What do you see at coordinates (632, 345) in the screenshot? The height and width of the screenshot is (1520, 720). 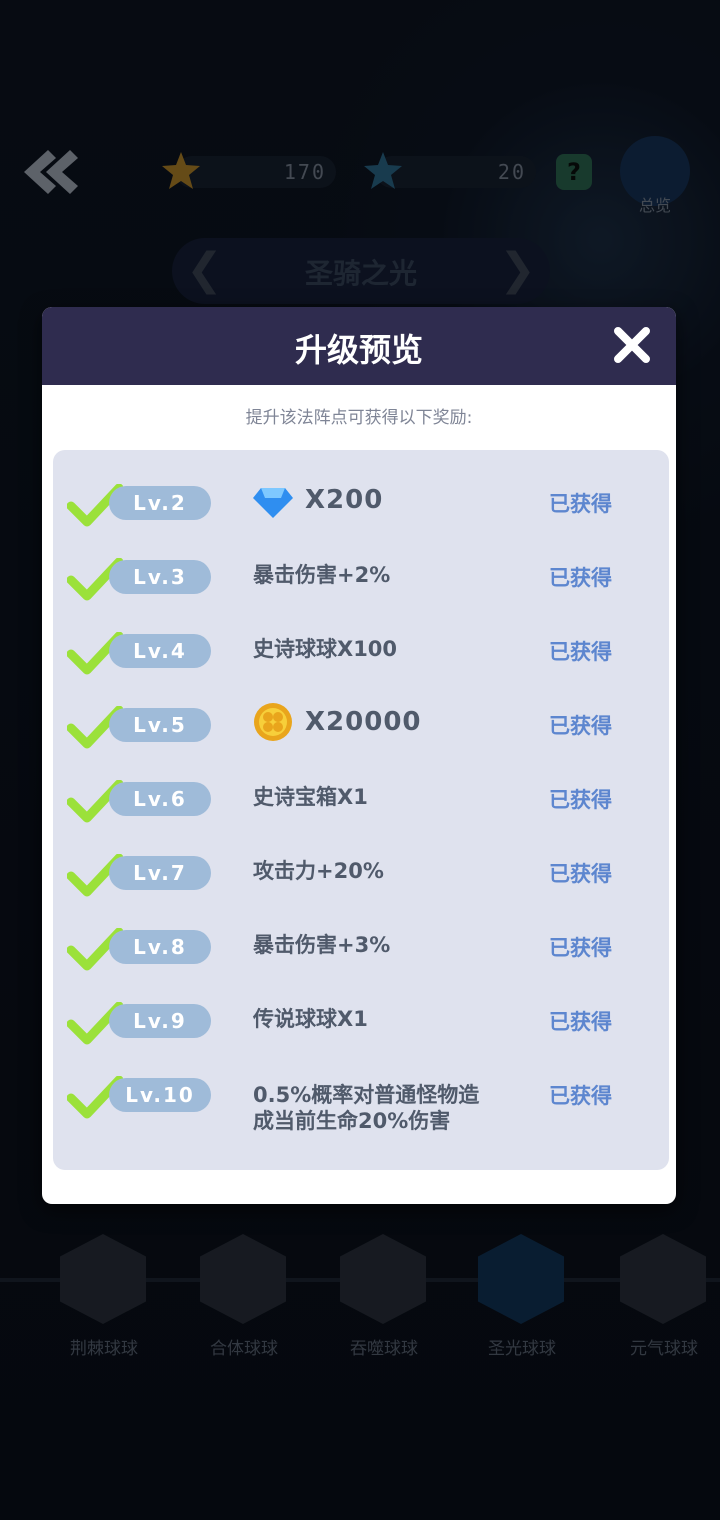 I see `close-icon` at bounding box center [632, 345].